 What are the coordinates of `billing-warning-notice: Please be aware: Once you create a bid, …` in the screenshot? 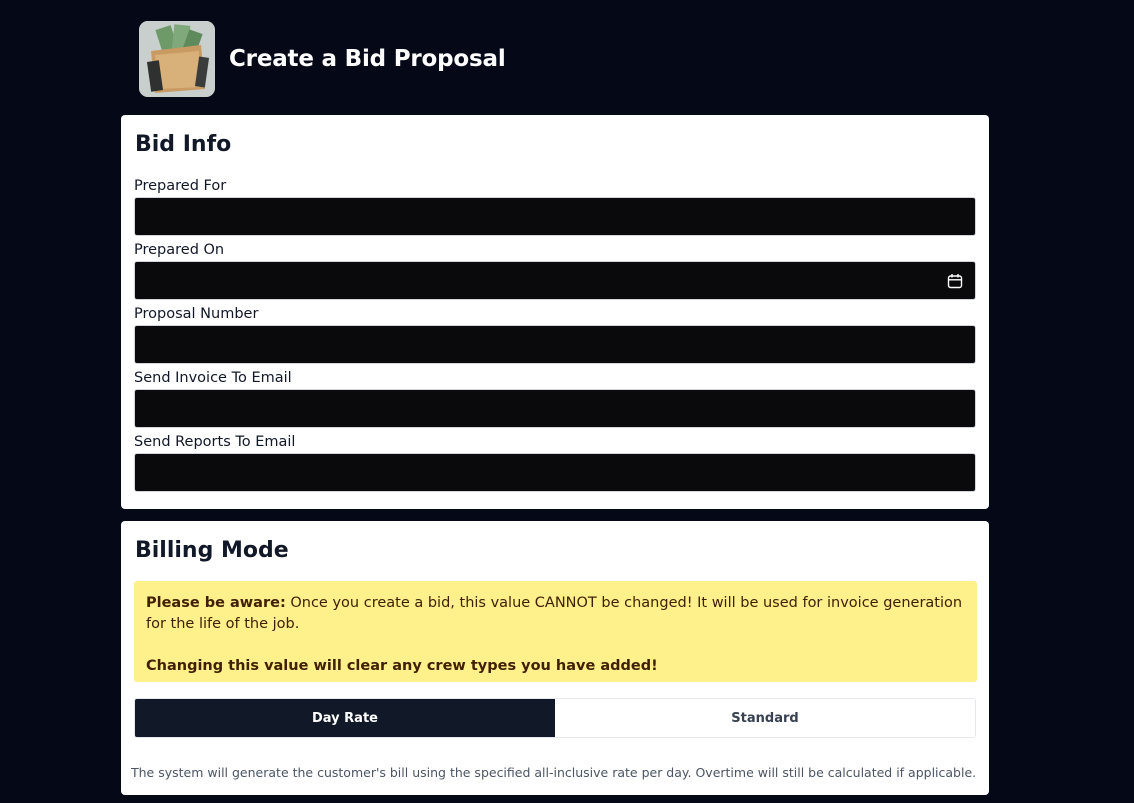 It's located at (555, 631).